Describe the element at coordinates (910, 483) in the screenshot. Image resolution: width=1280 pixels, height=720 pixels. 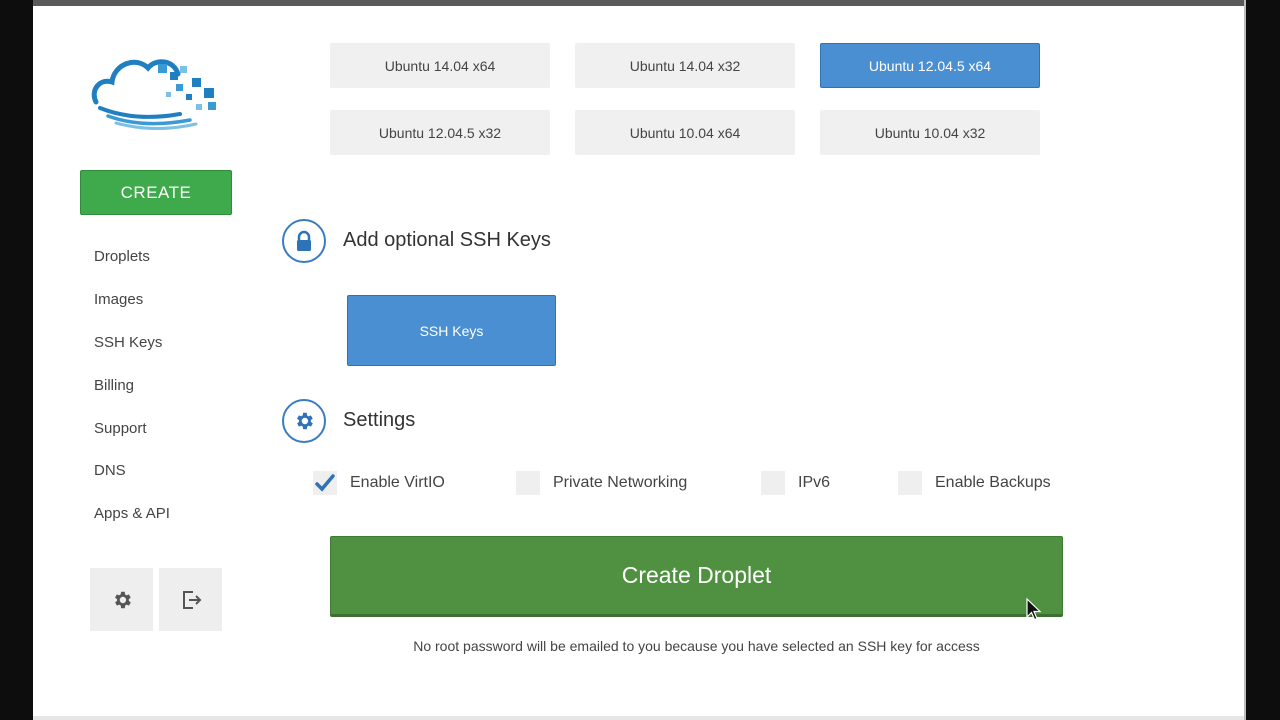
I see `enable-backups-checkbox` at that location.